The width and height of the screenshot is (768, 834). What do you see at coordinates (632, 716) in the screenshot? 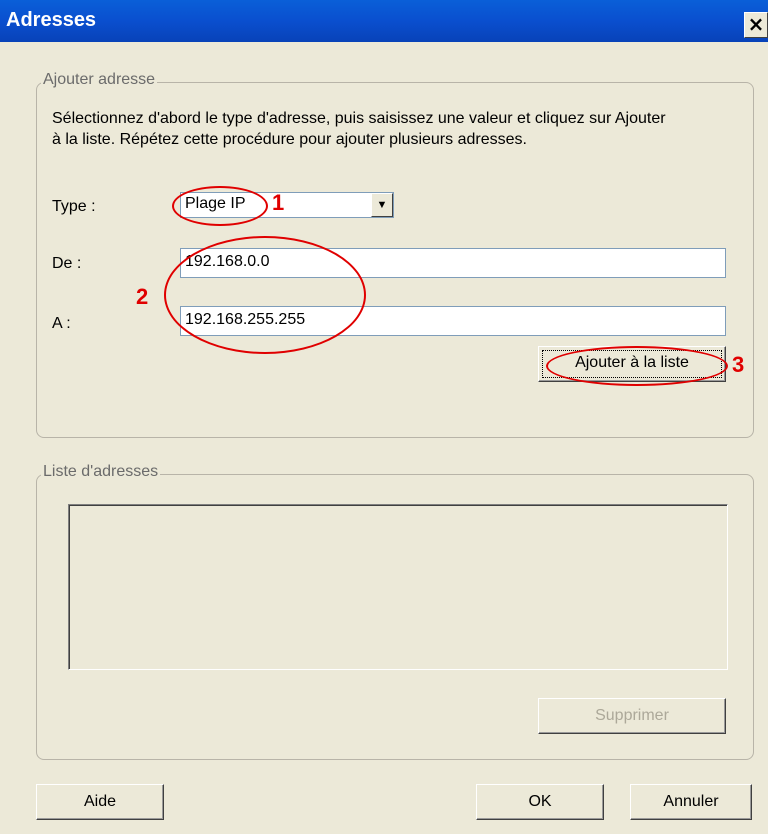
I see `delete-button: Supprimer` at bounding box center [632, 716].